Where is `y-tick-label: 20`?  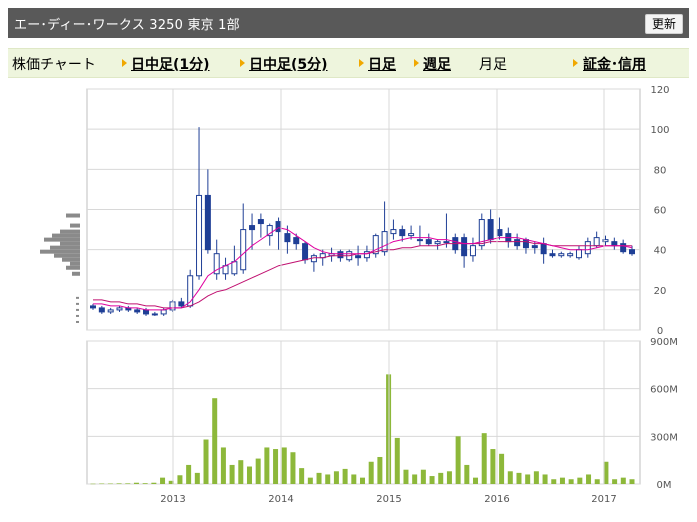
y-tick-label: 20 is located at coordinates (660, 291).